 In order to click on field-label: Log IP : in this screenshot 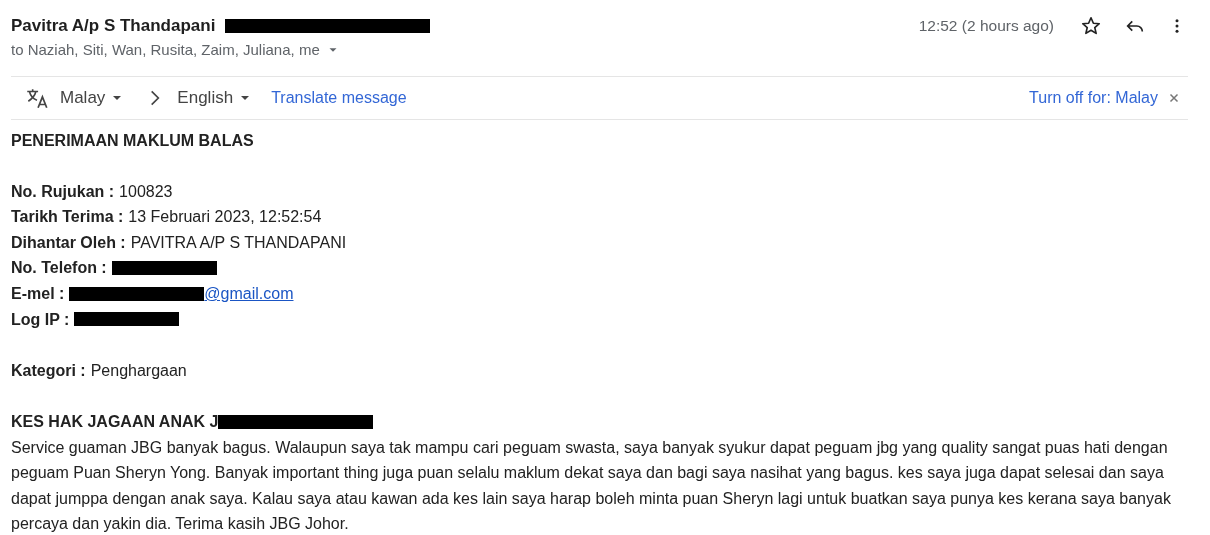, I will do `click(40, 319)`.